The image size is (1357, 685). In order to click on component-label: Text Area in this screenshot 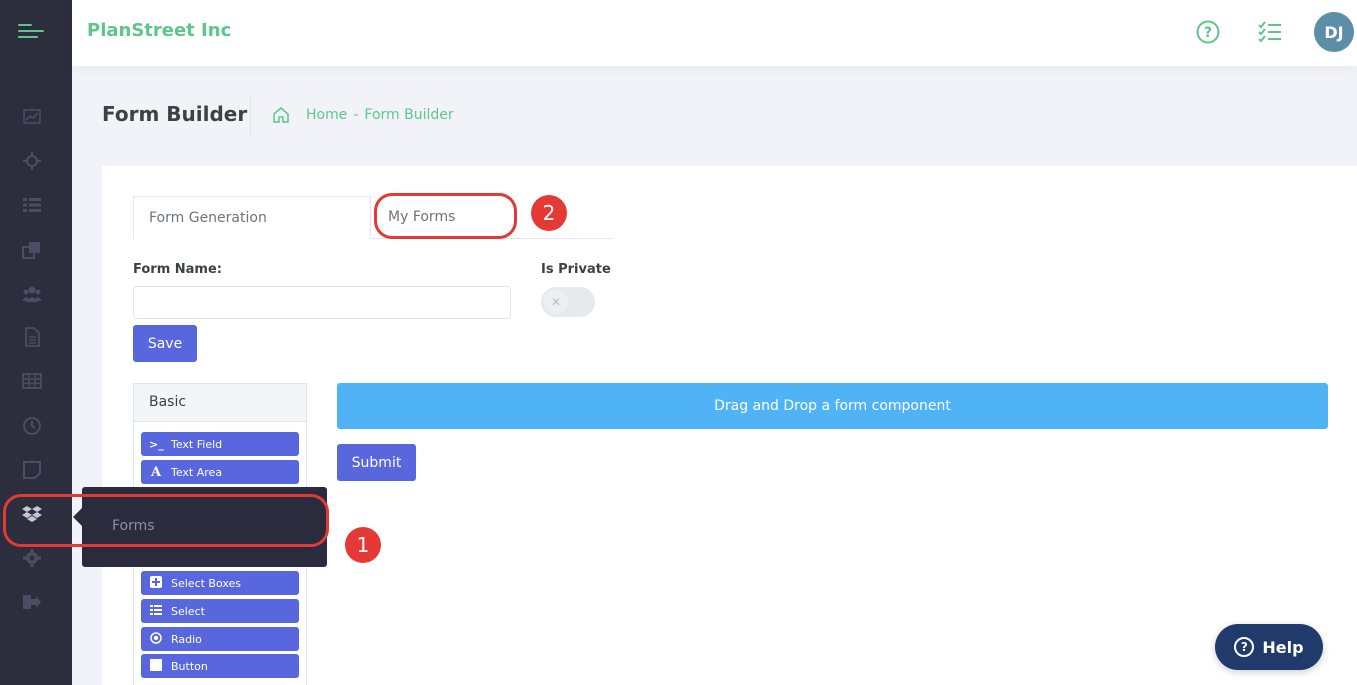, I will do `click(197, 472)`.